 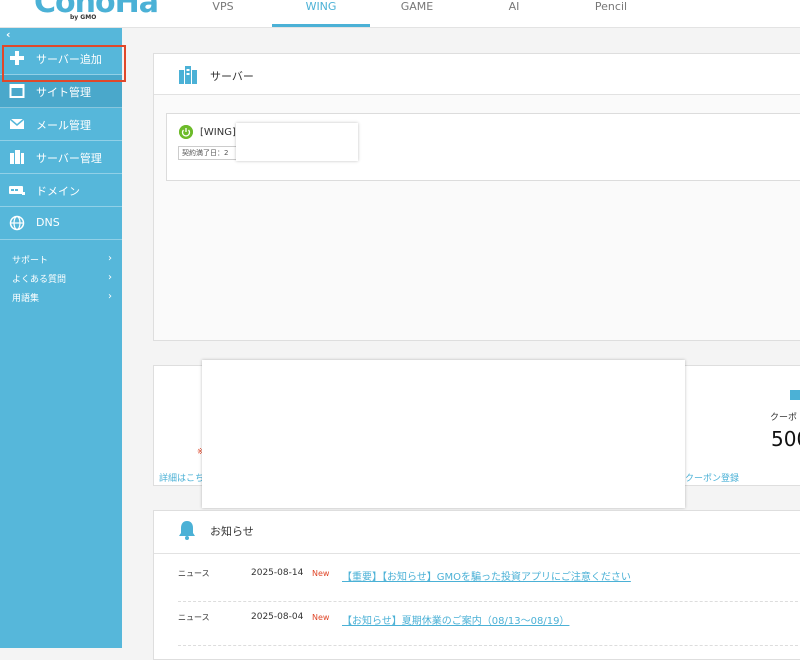 I want to click on tab-wing: WING, so click(x=321, y=13).